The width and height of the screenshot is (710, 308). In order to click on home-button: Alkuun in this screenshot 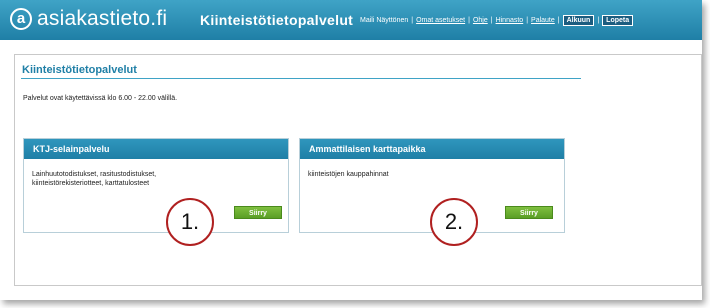, I will do `click(578, 20)`.